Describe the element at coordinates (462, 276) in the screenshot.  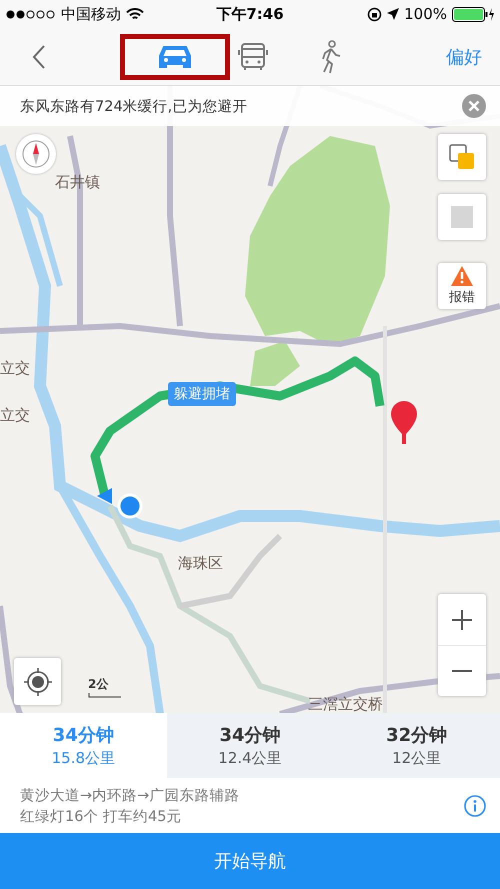
I see `warning-icon` at that location.